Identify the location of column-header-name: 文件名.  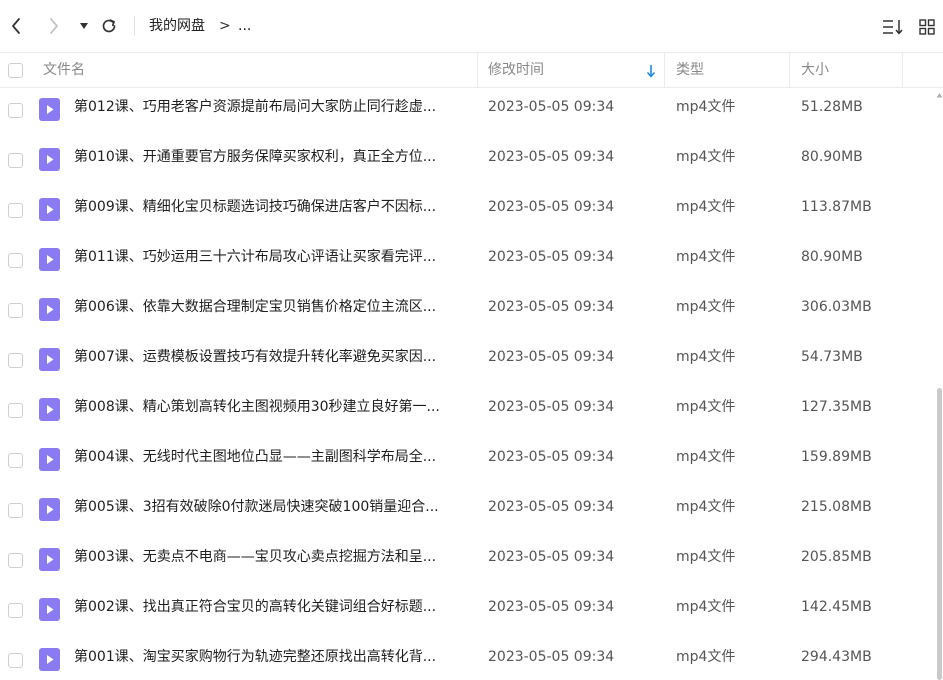
(64, 70).